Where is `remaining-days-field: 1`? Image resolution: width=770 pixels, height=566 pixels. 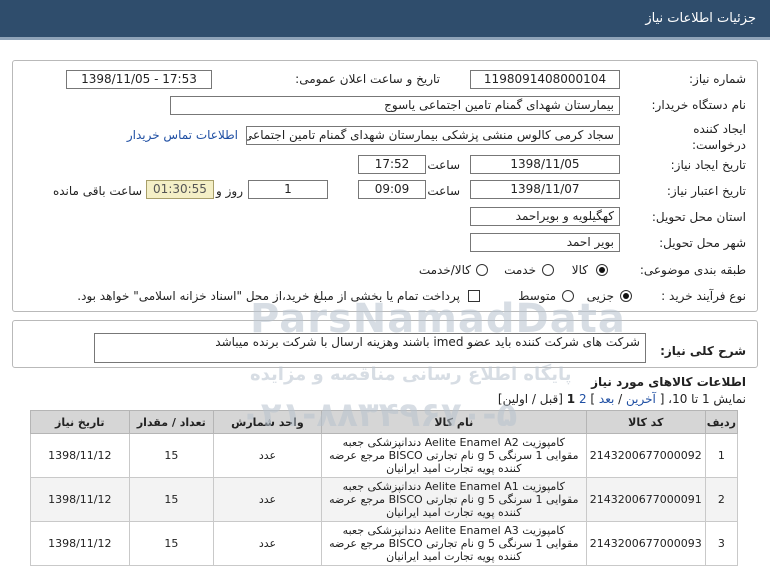 remaining-days-field: 1 is located at coordinates (288, 189).